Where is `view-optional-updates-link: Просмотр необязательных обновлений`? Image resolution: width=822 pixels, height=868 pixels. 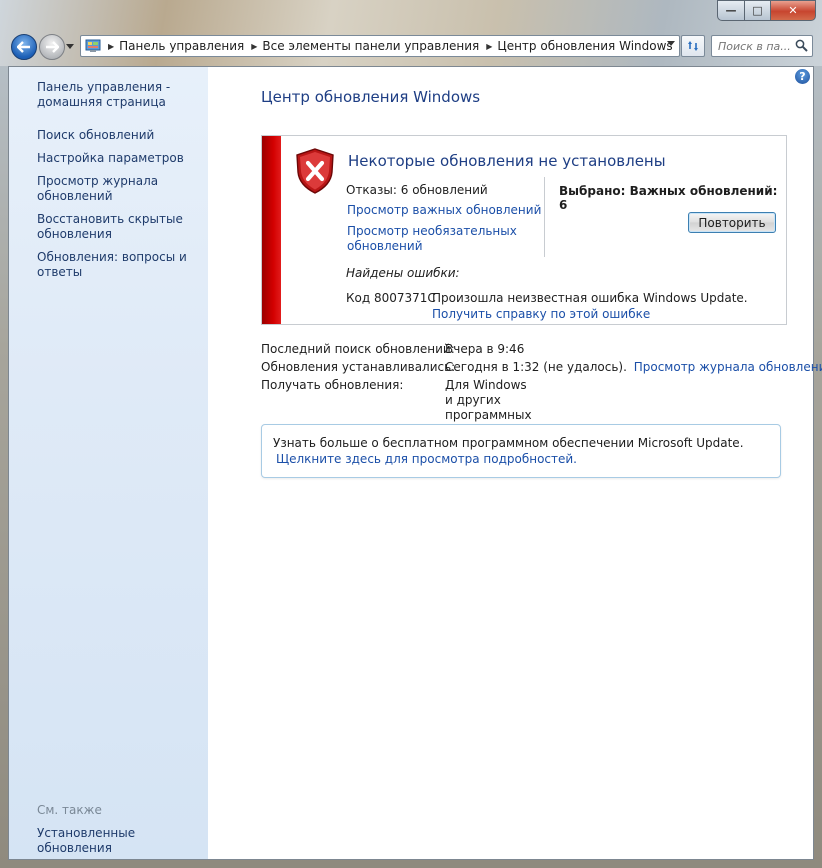
view-optional-updates-link: Просмотр необязательных обновлений is located at coordinates (432, 239).